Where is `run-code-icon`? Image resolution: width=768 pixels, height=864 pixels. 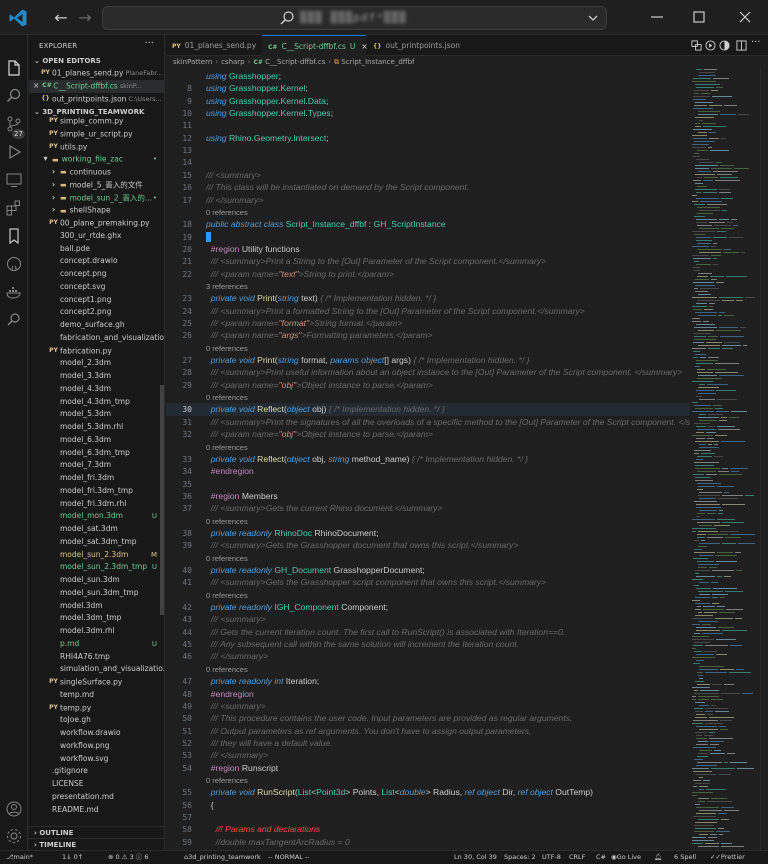 run-code-icon is located at coordinates (710, 45).